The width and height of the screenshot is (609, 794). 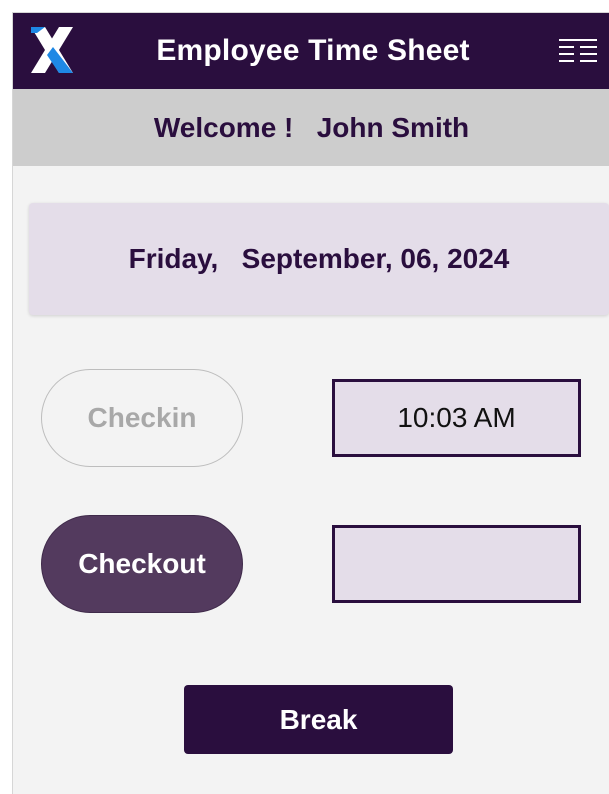 I want to click on app-title: Employee Time Sheet, so click(x=313, y=50).